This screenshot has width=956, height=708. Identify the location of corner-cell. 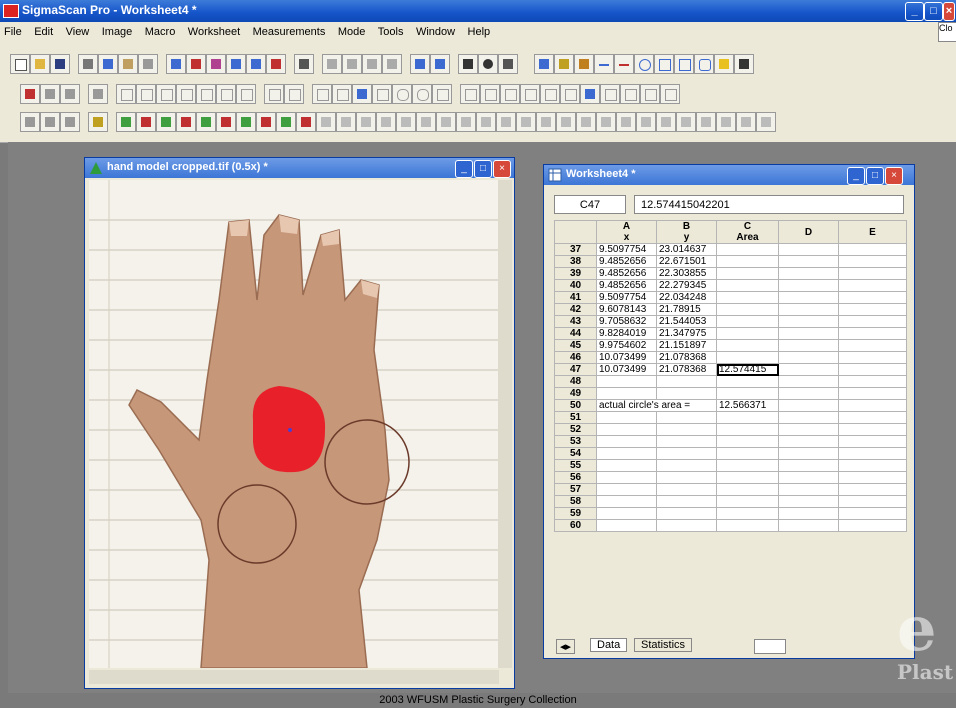
(575, 232).